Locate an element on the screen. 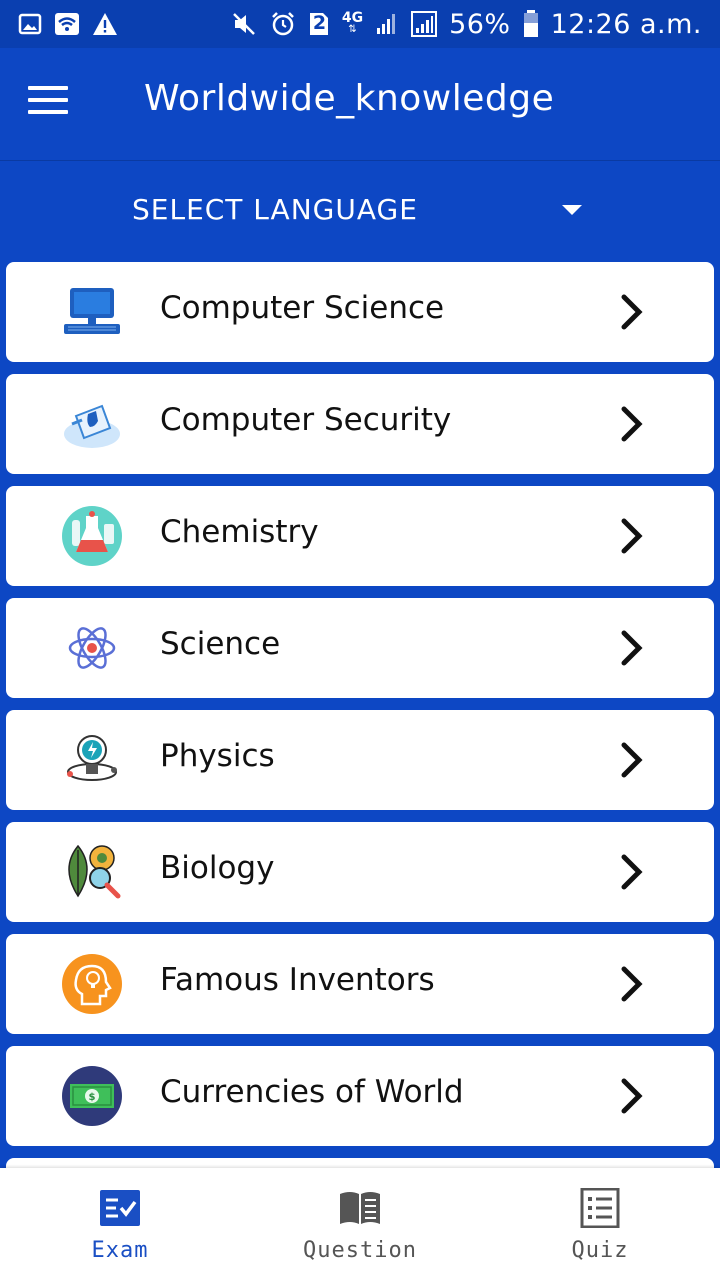  biology-leaf-icon is located at coordinates (92, 872).